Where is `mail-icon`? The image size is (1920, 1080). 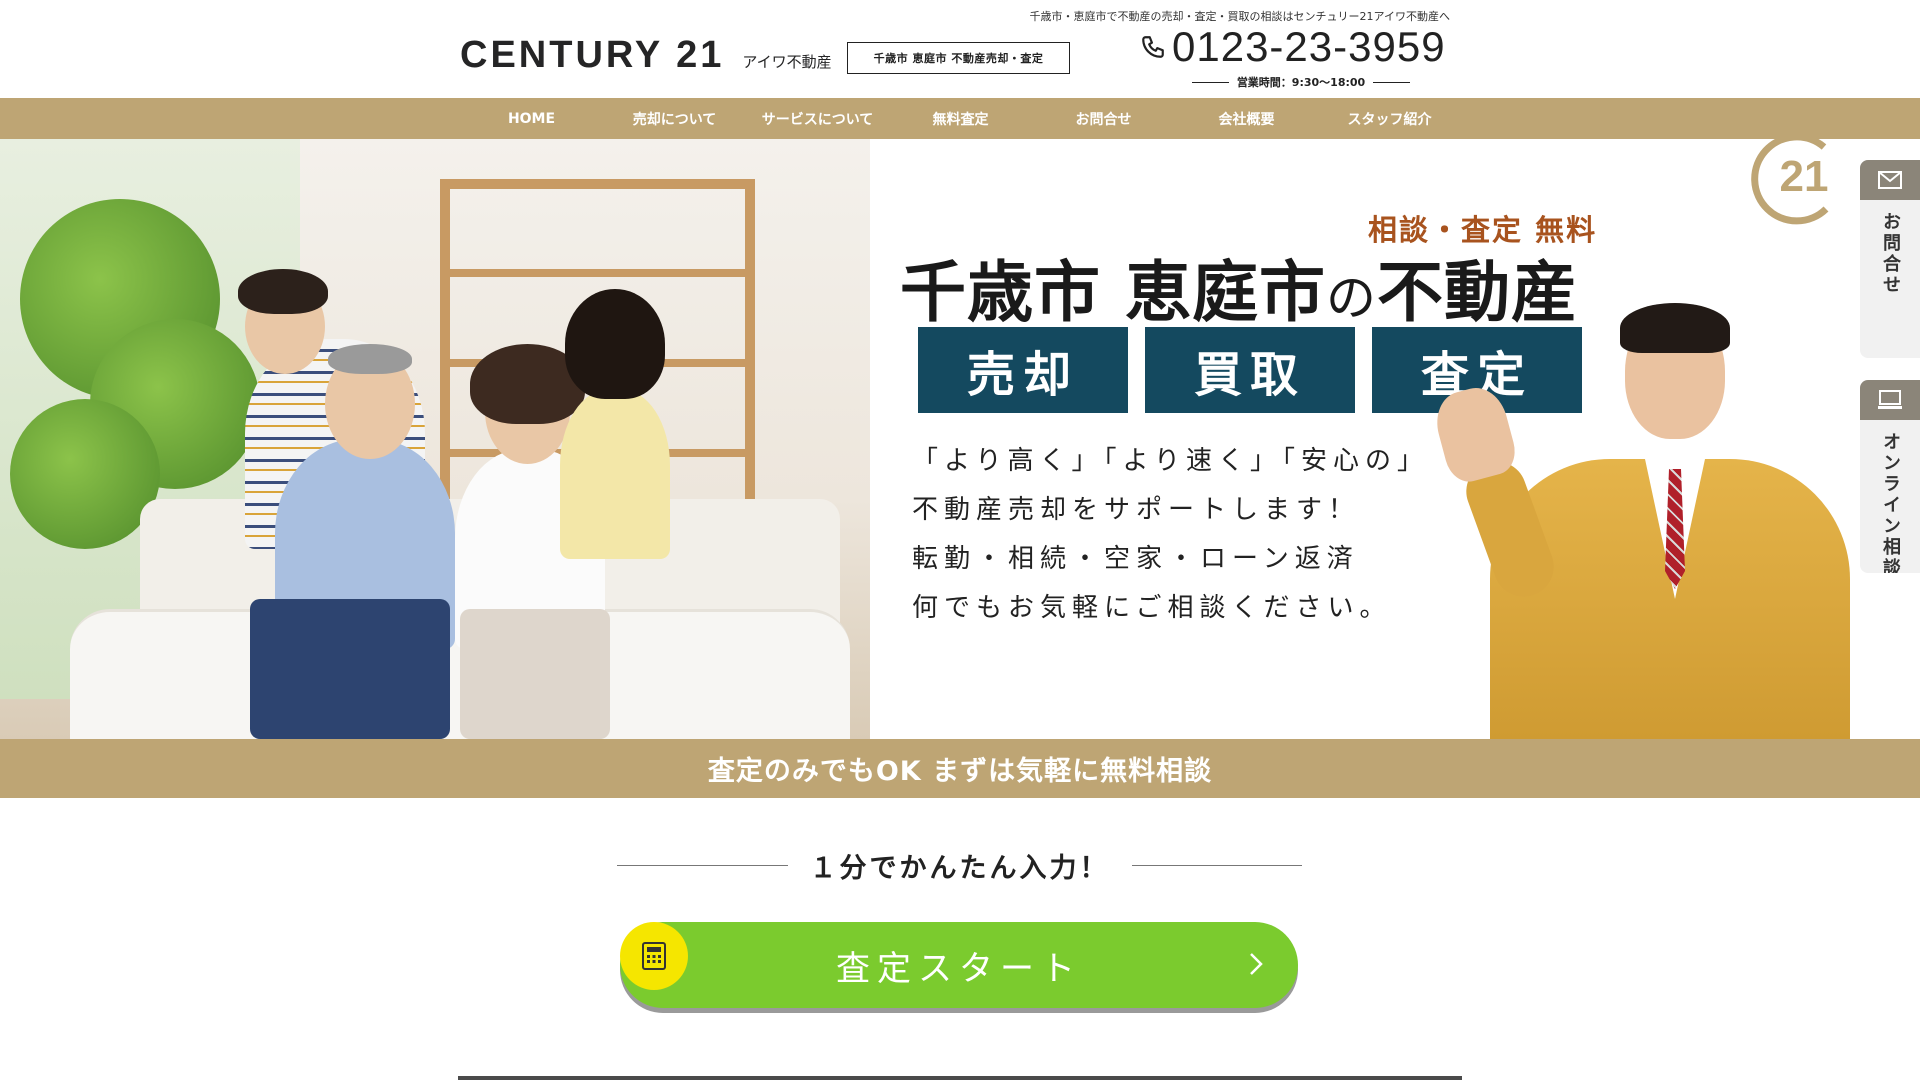 mail-icon is located at coordinates (1890, 180).